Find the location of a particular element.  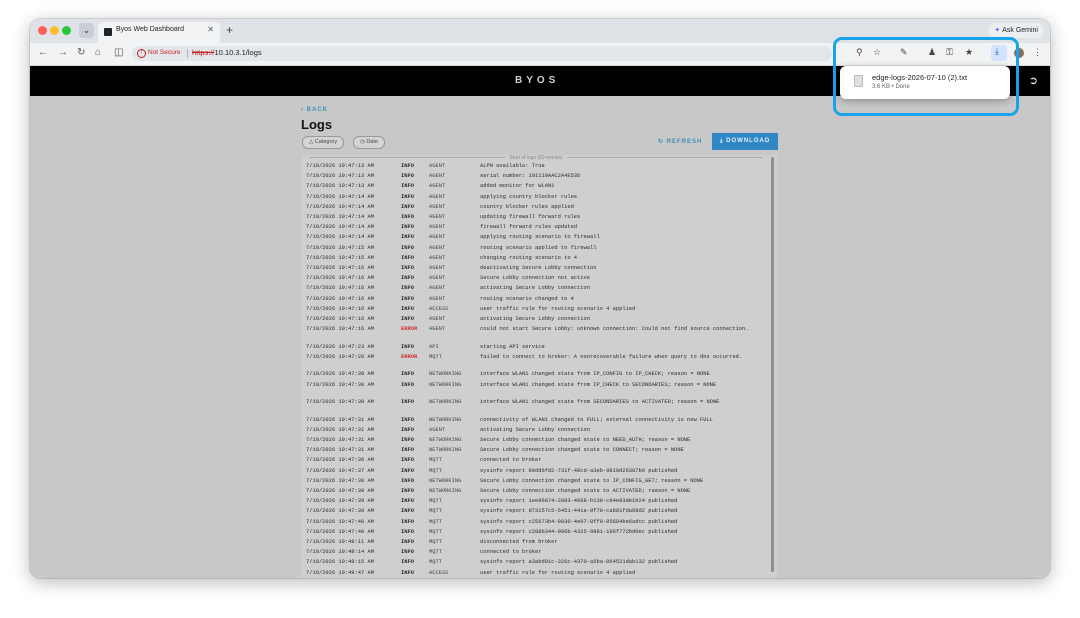

log-message: applying routing scenario to firewall is located at coordinates (540, 237).